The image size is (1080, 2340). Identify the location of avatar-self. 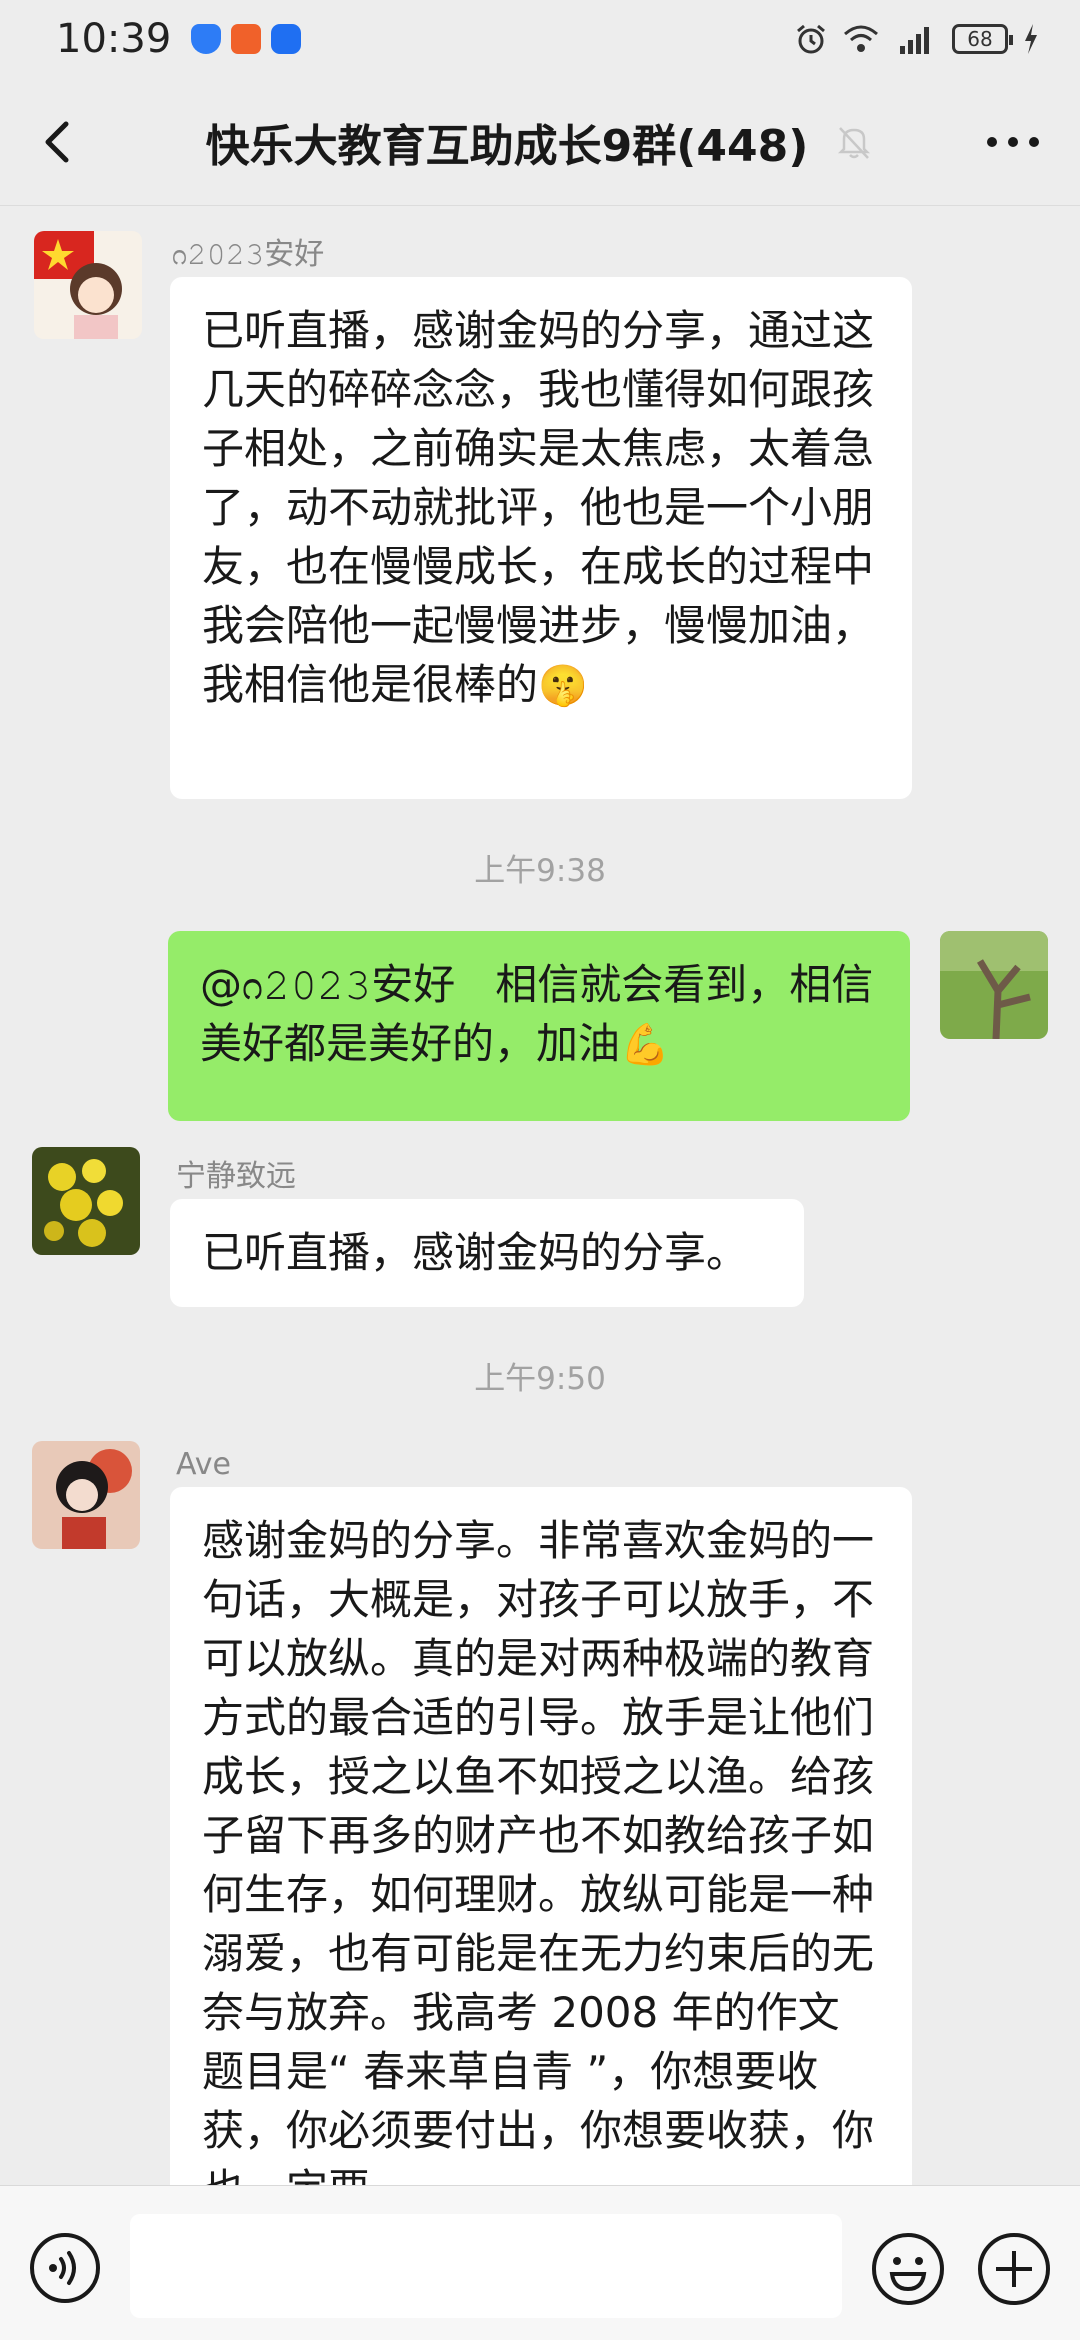
(994, 985).